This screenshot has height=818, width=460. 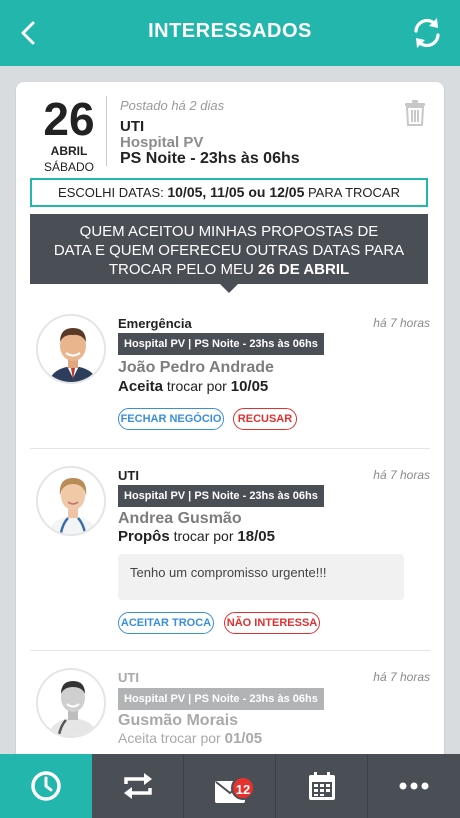 I want to click on tab-messages: 12, so click(x=230, y=786).